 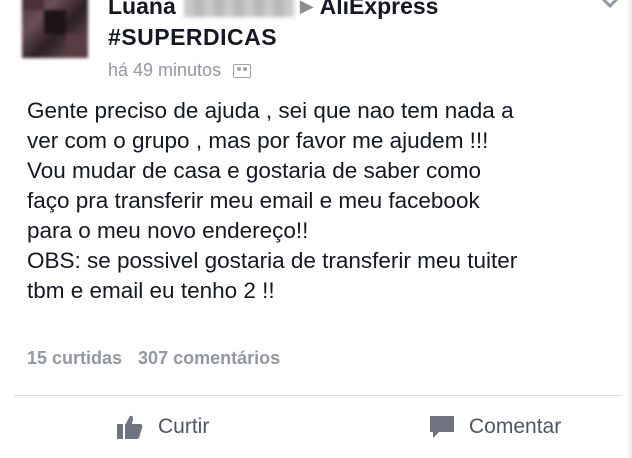 I want to click on arrow-right-icon: ▶, so click(x=306, y=8).